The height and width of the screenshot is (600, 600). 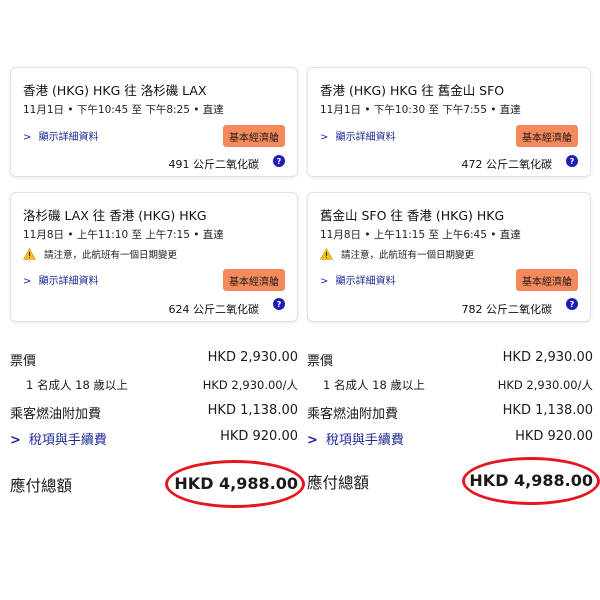 I want to click on flight-time: 11月1日 • 下午10:30 至 下午7:55 • 直達, so click(x=420, y=110).